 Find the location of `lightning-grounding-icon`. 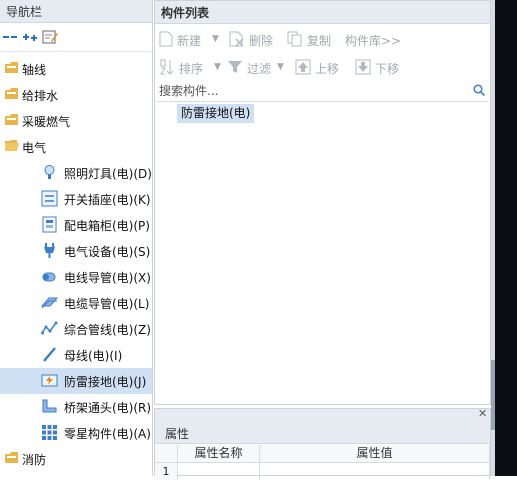

lightning-grounding-icon is located at coordinates (49, 380).